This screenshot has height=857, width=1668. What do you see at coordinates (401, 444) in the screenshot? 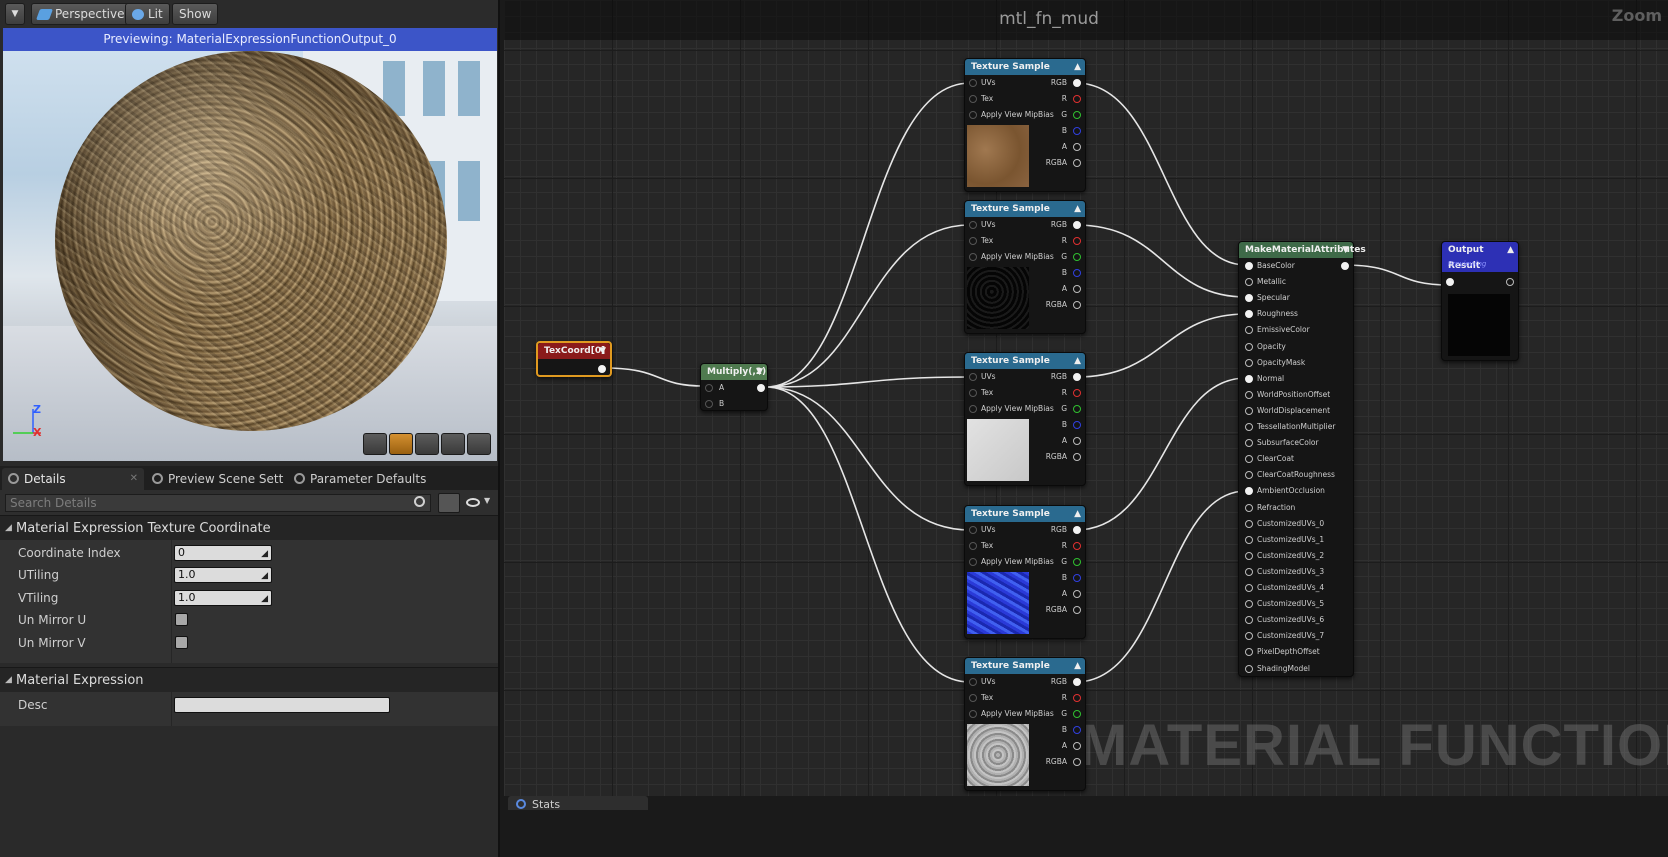
I see `preview-sphere-button` at bounding box center [401, 444].